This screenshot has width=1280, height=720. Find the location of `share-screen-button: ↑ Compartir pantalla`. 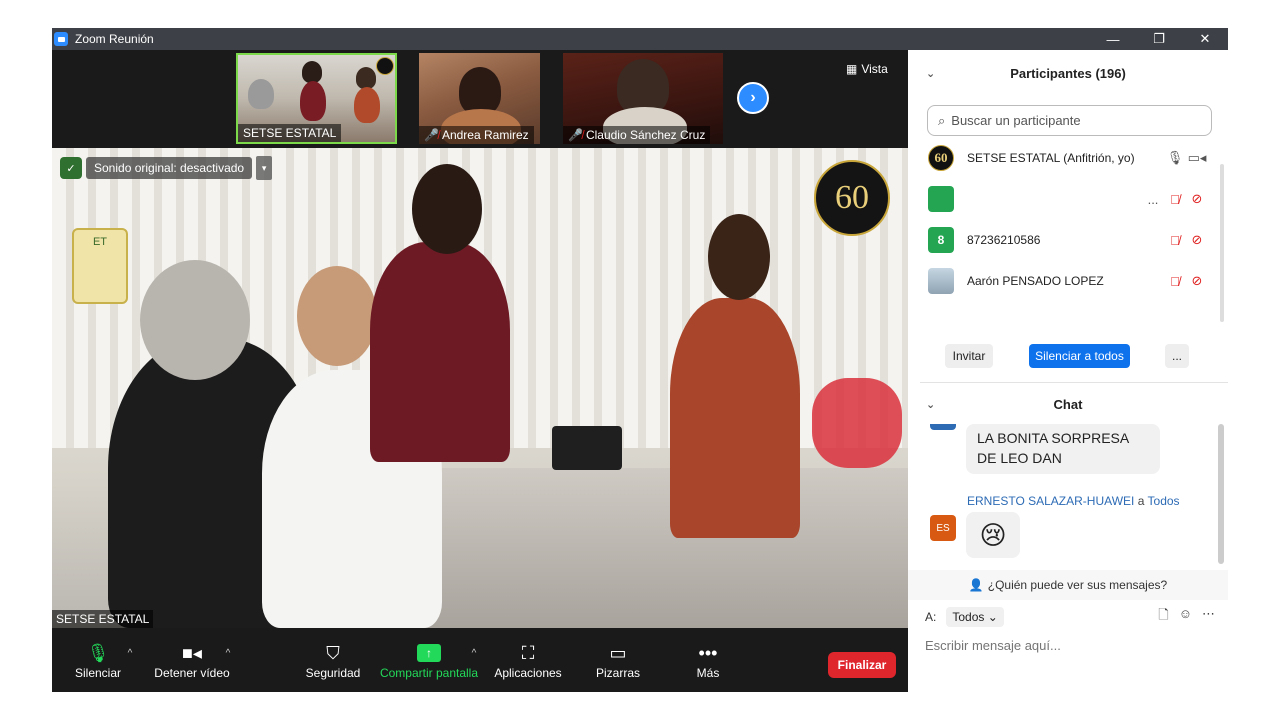

share-screen-button: ↑ Compartir pantalla is located at coordinates (429, 660).